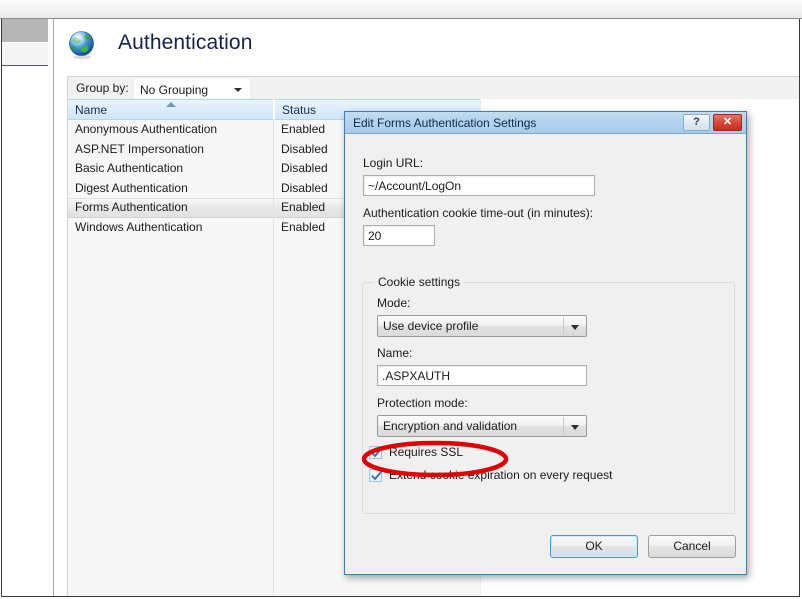 The height and width of the screenshot is (599, 802). Describe the element at coordinates (102, 88) in the screenshot. I see `group-by-label: Group by:` at that location.